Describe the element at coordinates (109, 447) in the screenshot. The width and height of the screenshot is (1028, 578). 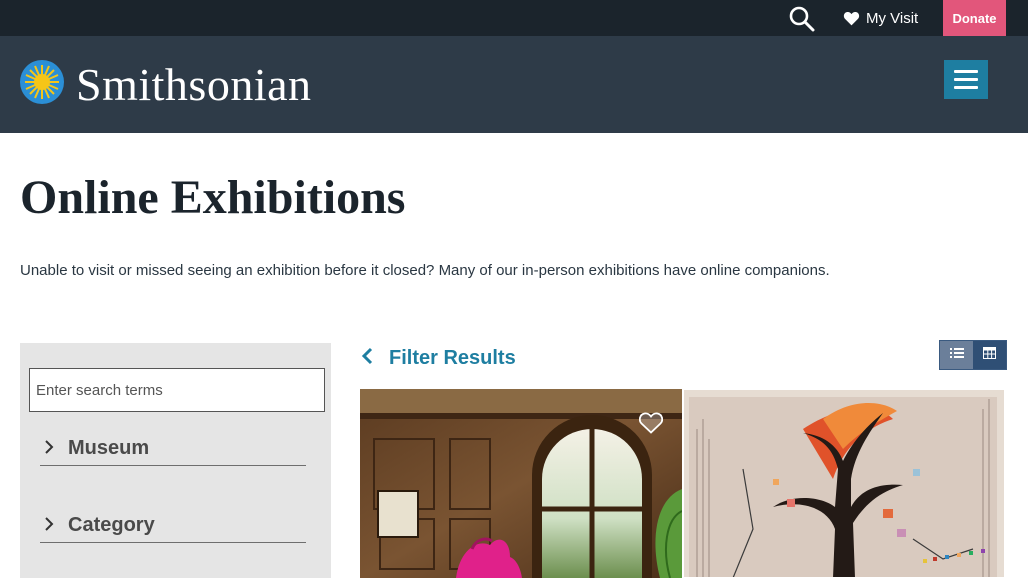
I see `facet-label: Museum` at that location.